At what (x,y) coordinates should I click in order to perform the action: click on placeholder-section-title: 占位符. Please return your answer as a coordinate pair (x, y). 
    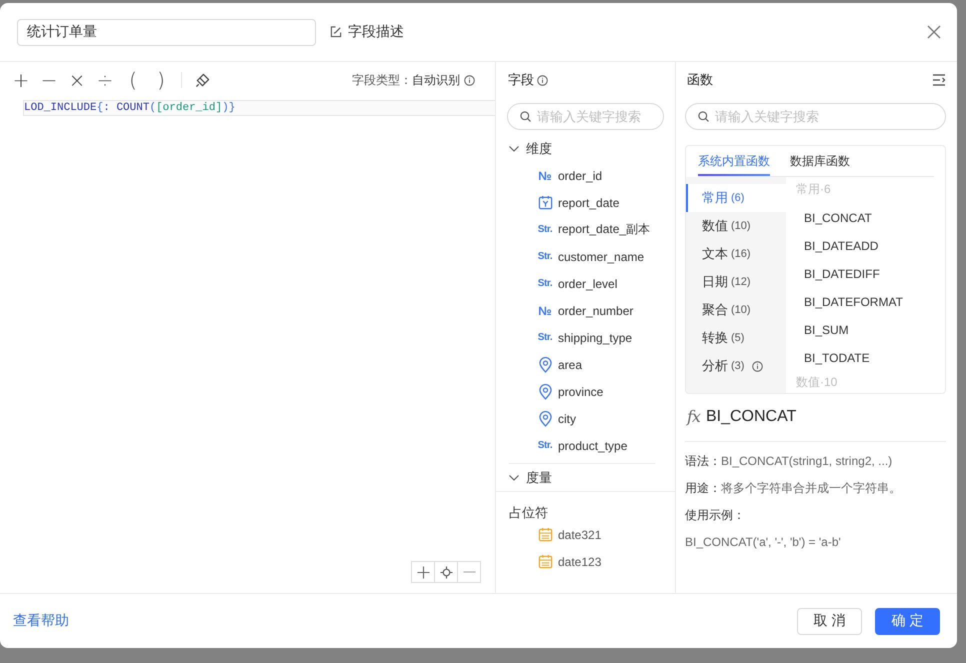
    Looking at the image, I should click on (528, 512).